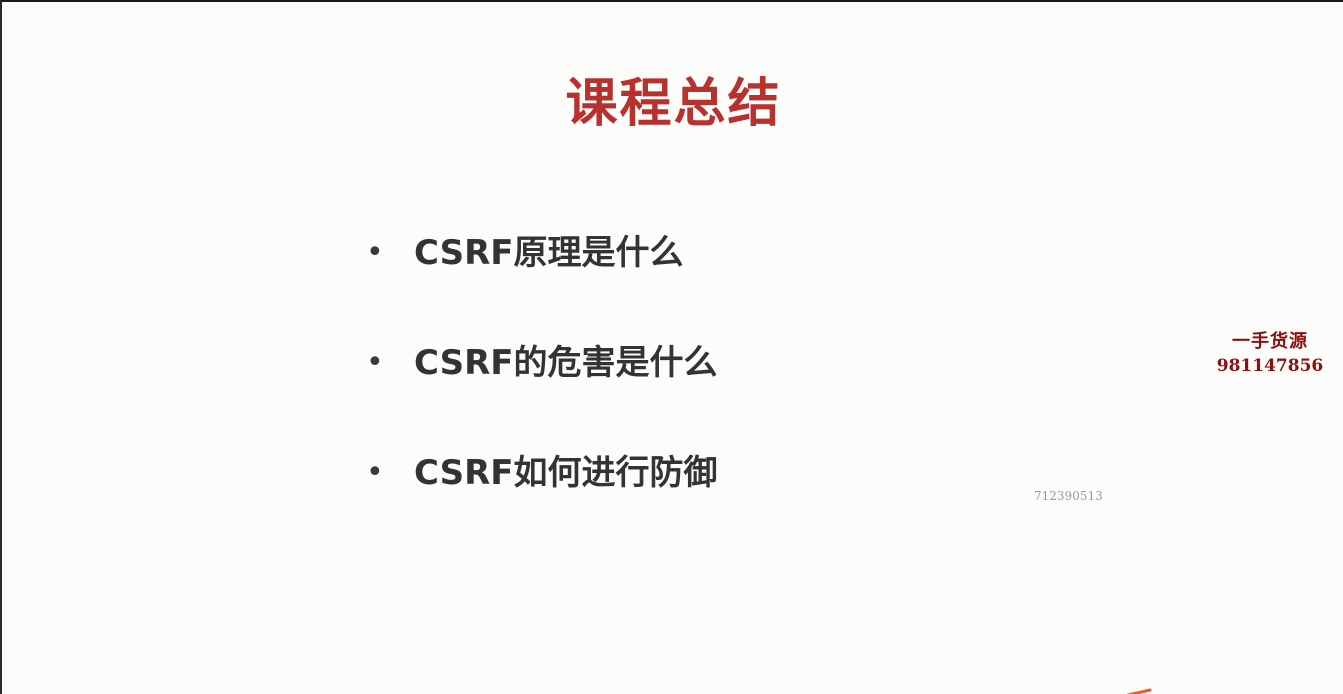 This screenshot has width=1343, height=694. Describe the element at coordinates (541, 499) in the screenshot. I see `bullet-item: • CSRF如何进行防御` at that location.